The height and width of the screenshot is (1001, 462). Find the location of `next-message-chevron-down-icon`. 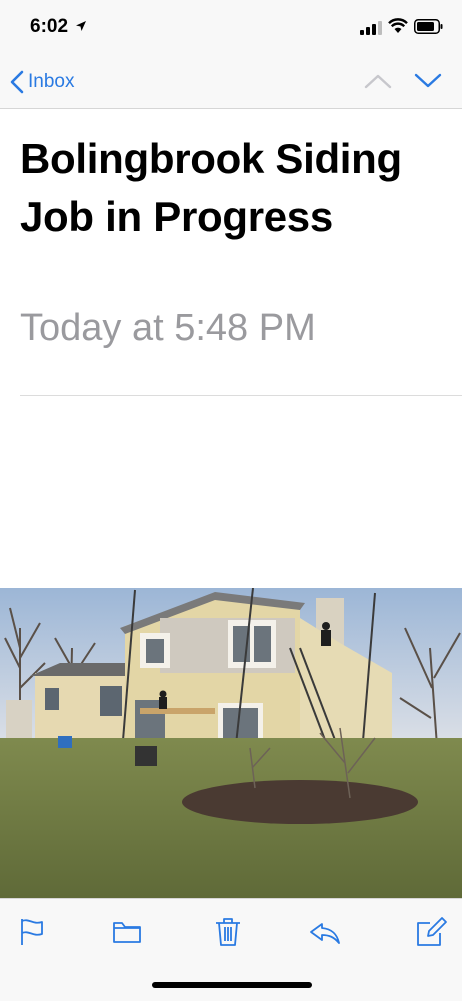

next-message-chevron-down-icon is located at coordinates (428, 81).